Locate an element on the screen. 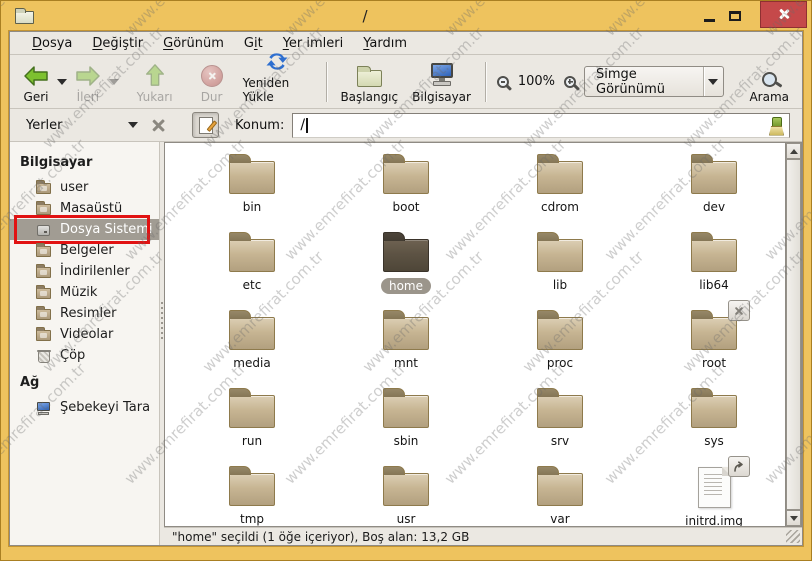 The width and height of the screenshot is (812, 561). file-run: run is located at coordinates (252, 422).